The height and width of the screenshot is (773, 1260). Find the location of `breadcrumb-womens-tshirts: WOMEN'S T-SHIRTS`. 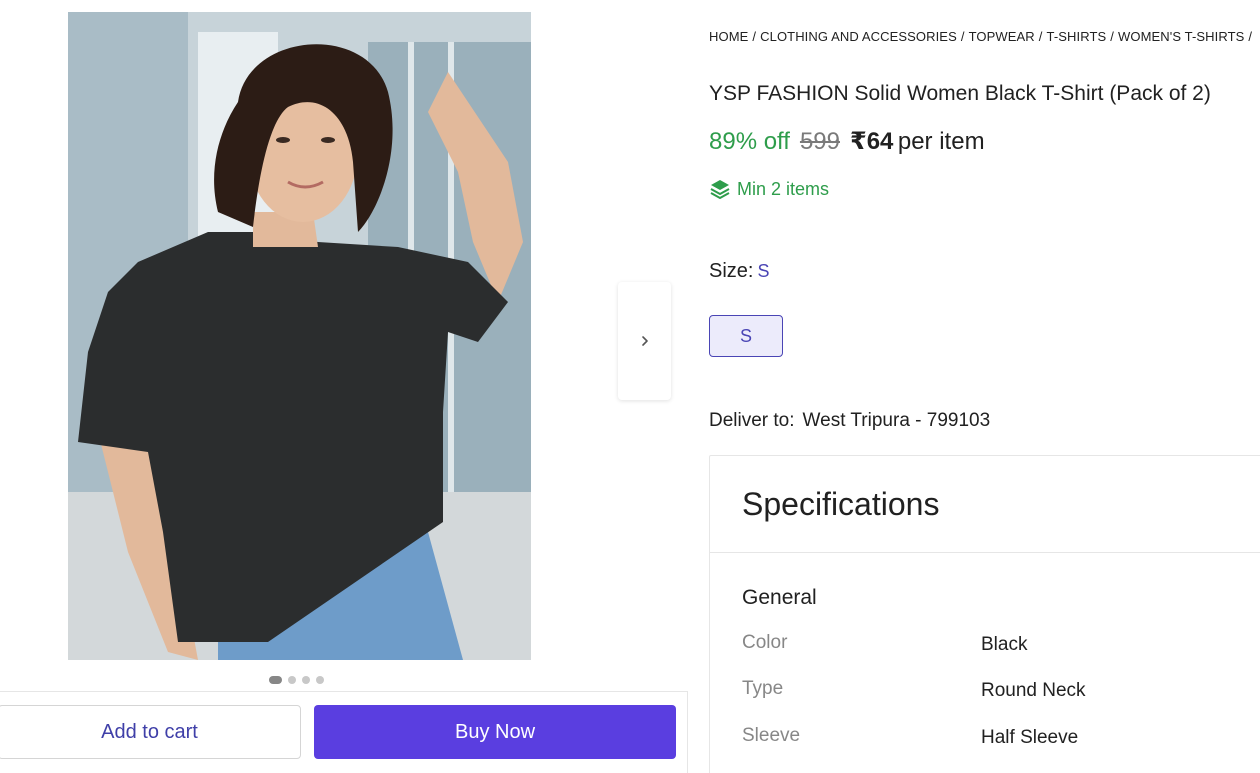

breadcrumb-womens-tshirts: WOMEN'S T-SHIRTS is located at coordinates (1181, 36).